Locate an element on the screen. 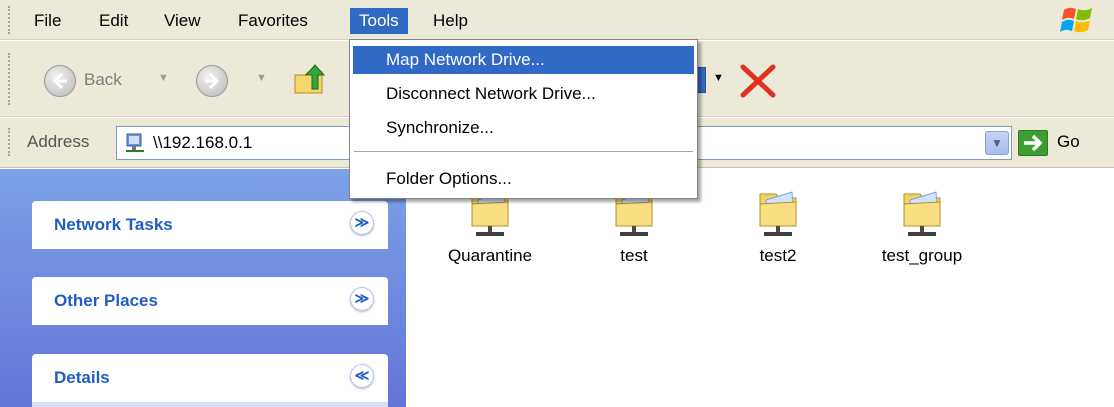 Image resolution: width=1114 pixels, height=407 pixels. addressbar-grip is located at coordinates (10, 142).